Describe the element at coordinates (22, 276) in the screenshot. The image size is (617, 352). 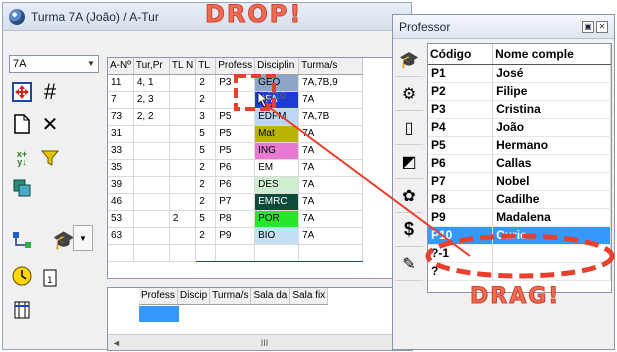
I see `clock-icon` at that location.